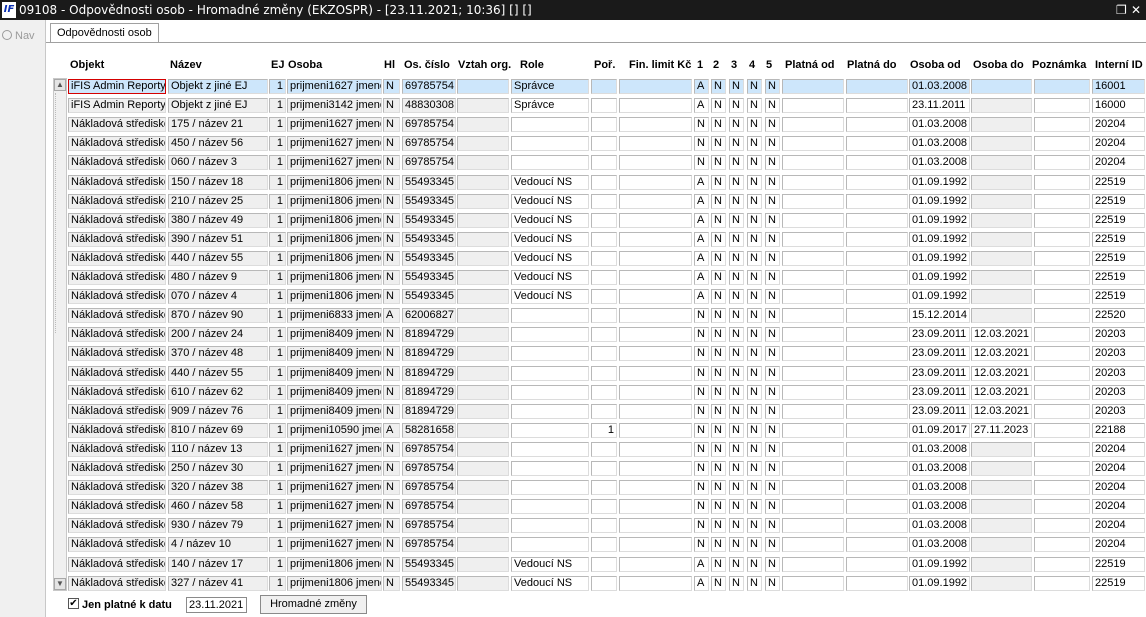 Image resolution: width=1146 pixels, height=617 pixels. Describe the element at coordinates (218, 506) in the screenshot. I see `cell-nazev: 460 / název 58` at that location.